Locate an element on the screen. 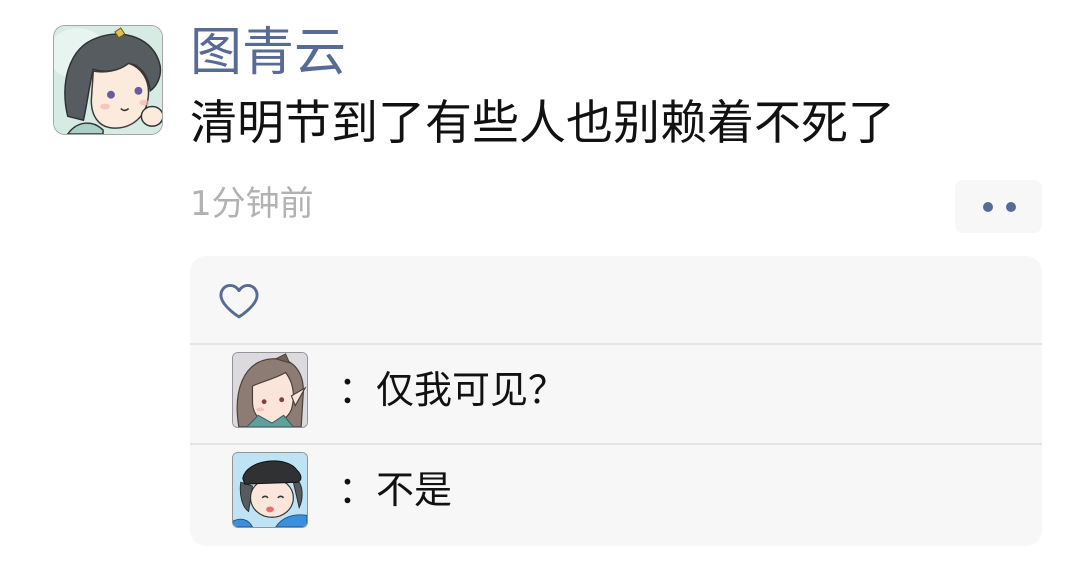 This screenshot has height=576, width=1080. comment-item: ：仅我可见？ is located at coordinates (616, 394).